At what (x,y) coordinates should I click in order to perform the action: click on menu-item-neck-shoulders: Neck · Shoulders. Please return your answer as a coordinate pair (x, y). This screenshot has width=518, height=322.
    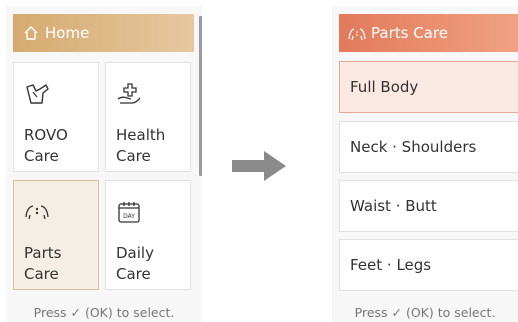
    Looking at the image, I should click on (428, 147).